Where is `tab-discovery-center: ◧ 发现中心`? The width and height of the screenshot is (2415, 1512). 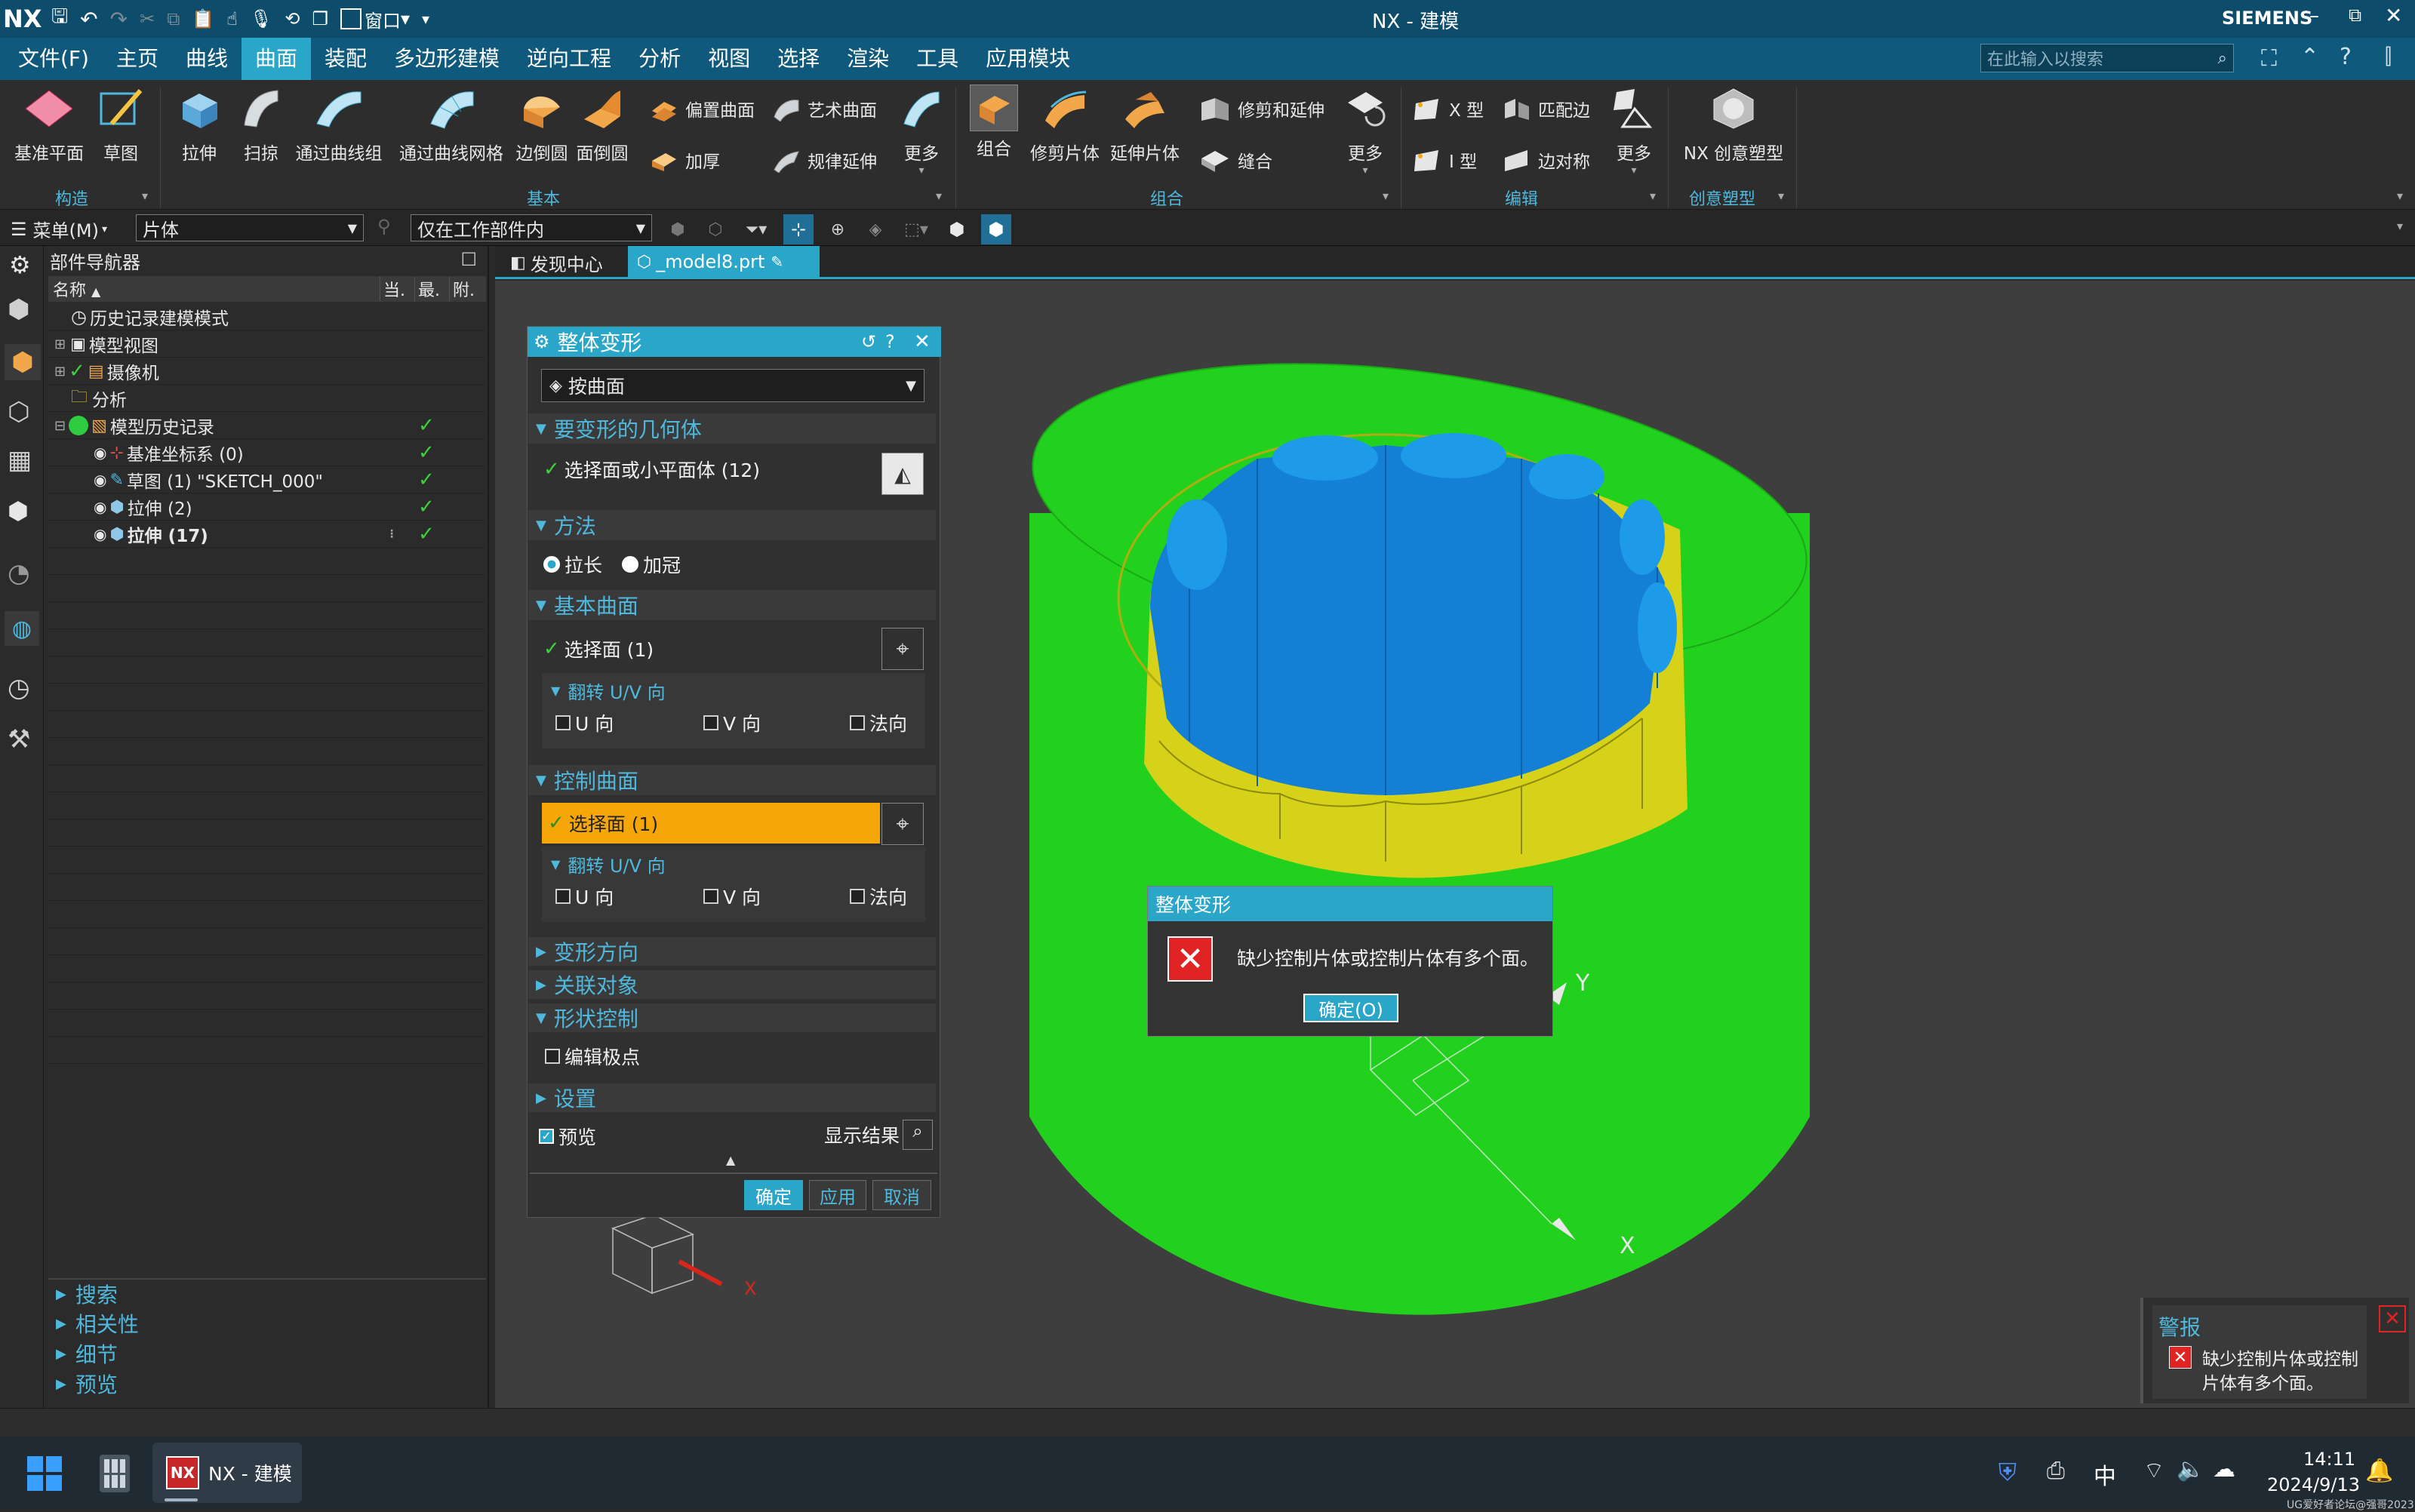 tab-discovery-center: ◧ 发现中心 is located at coordinates (556, 262).